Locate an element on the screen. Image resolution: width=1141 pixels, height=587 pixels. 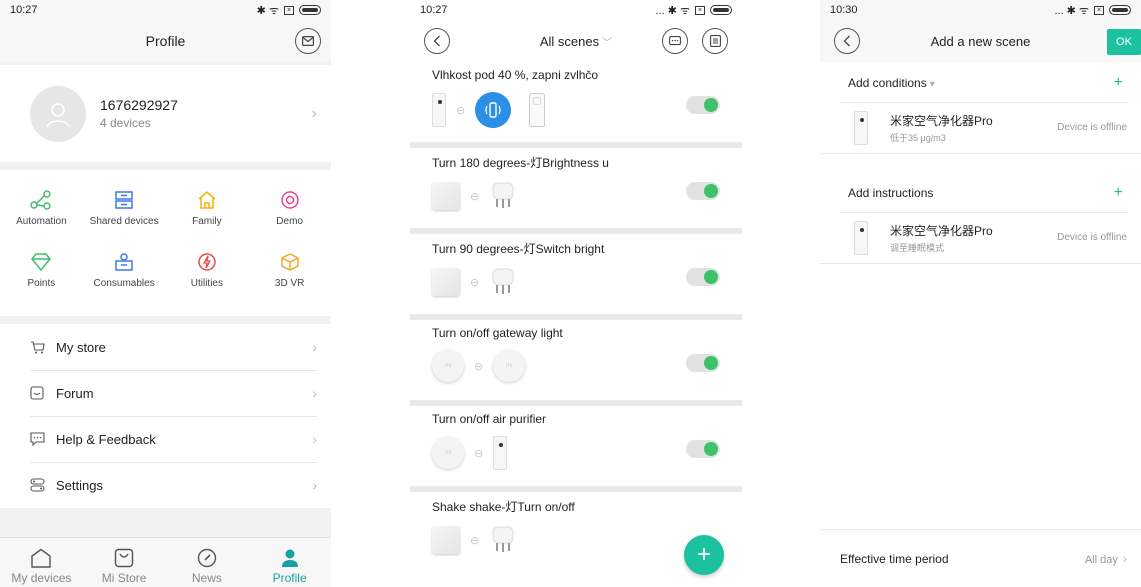
menu-item-label: Settings is located at coordinates (79, 485).